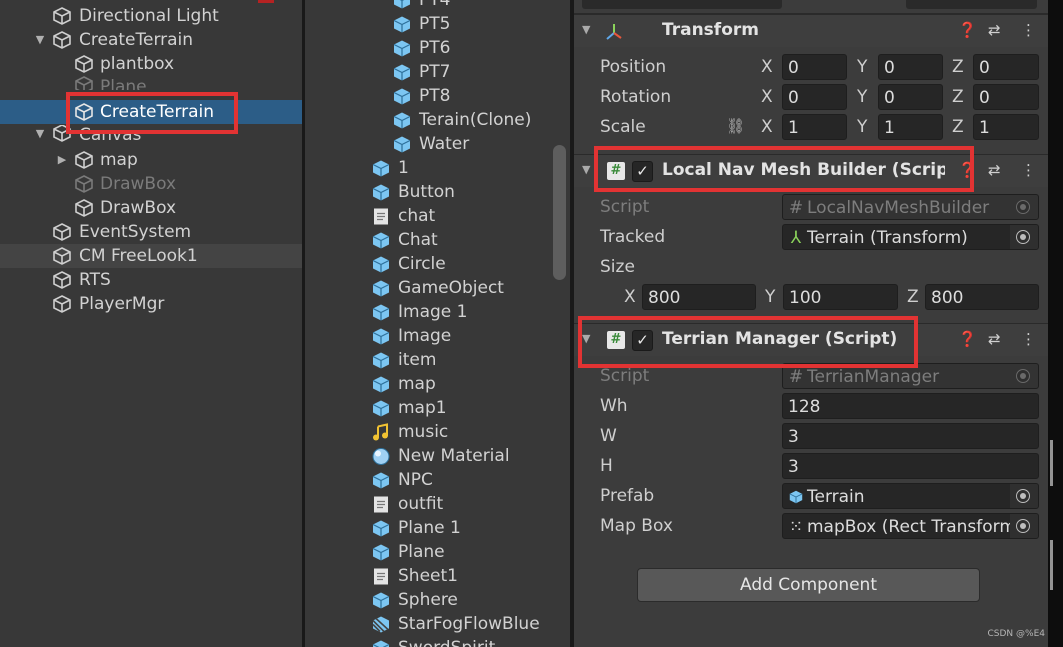  What do you see at coordinates (840, 297) in the screenshot?
I see `size-y-field: 100` at bounding box center [840, 297].